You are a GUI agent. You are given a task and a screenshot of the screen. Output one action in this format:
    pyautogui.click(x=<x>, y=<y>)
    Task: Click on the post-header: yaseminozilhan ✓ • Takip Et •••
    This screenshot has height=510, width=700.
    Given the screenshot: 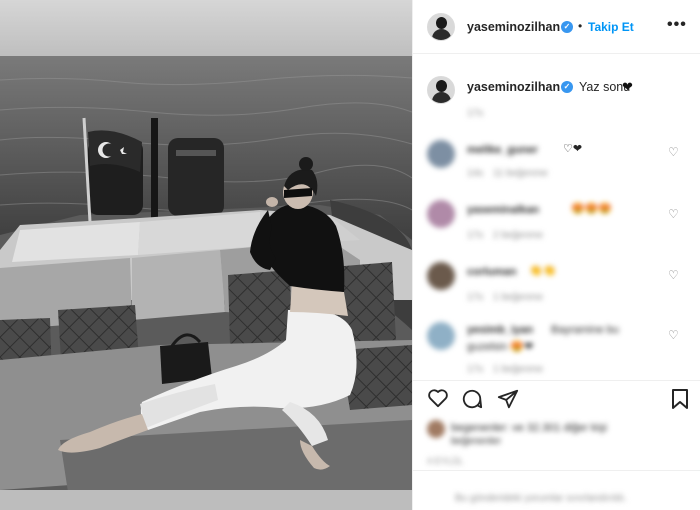 What is the action you would take?
    pyautogui.click(x=556, y=27)
    